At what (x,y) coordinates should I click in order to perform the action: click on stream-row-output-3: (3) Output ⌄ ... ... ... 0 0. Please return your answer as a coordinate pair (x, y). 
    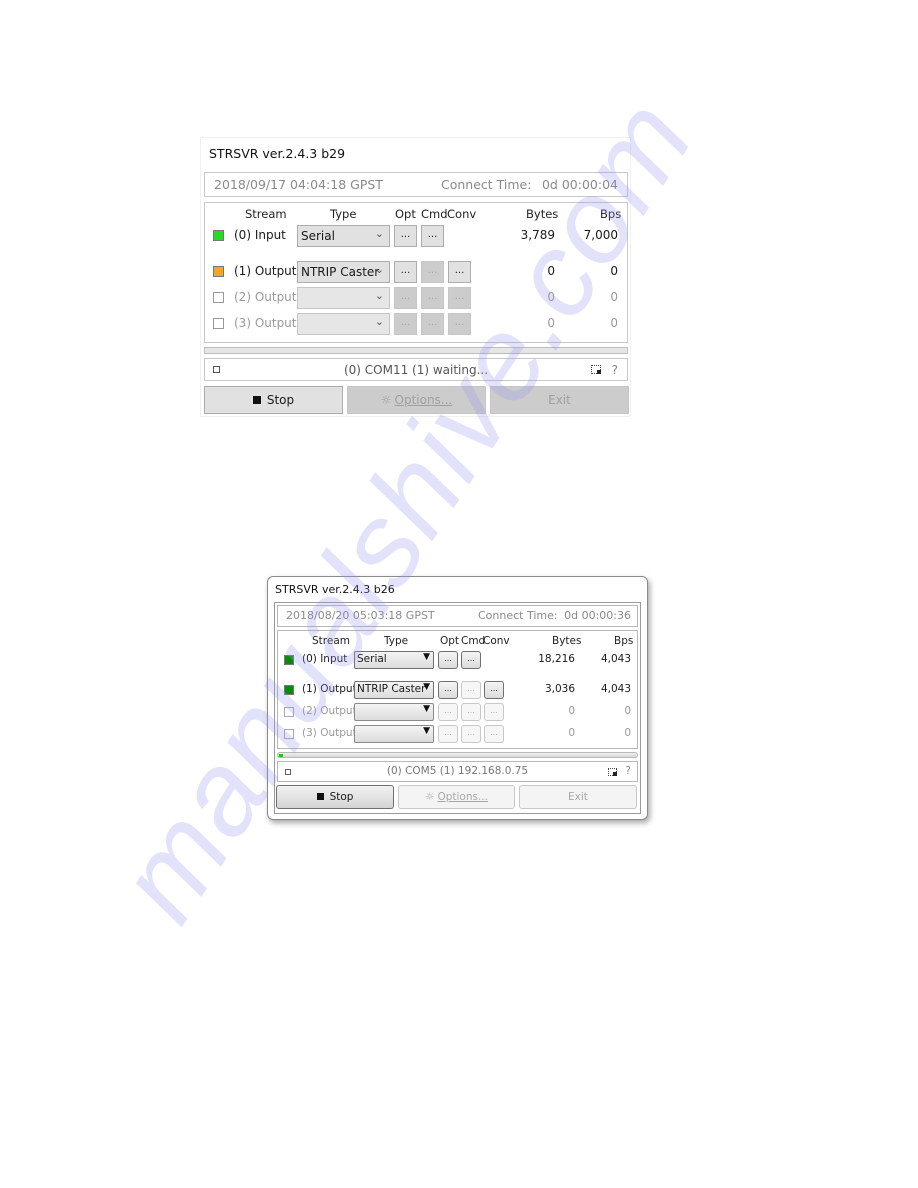
    Looking at the image, I should click on (416, 324).